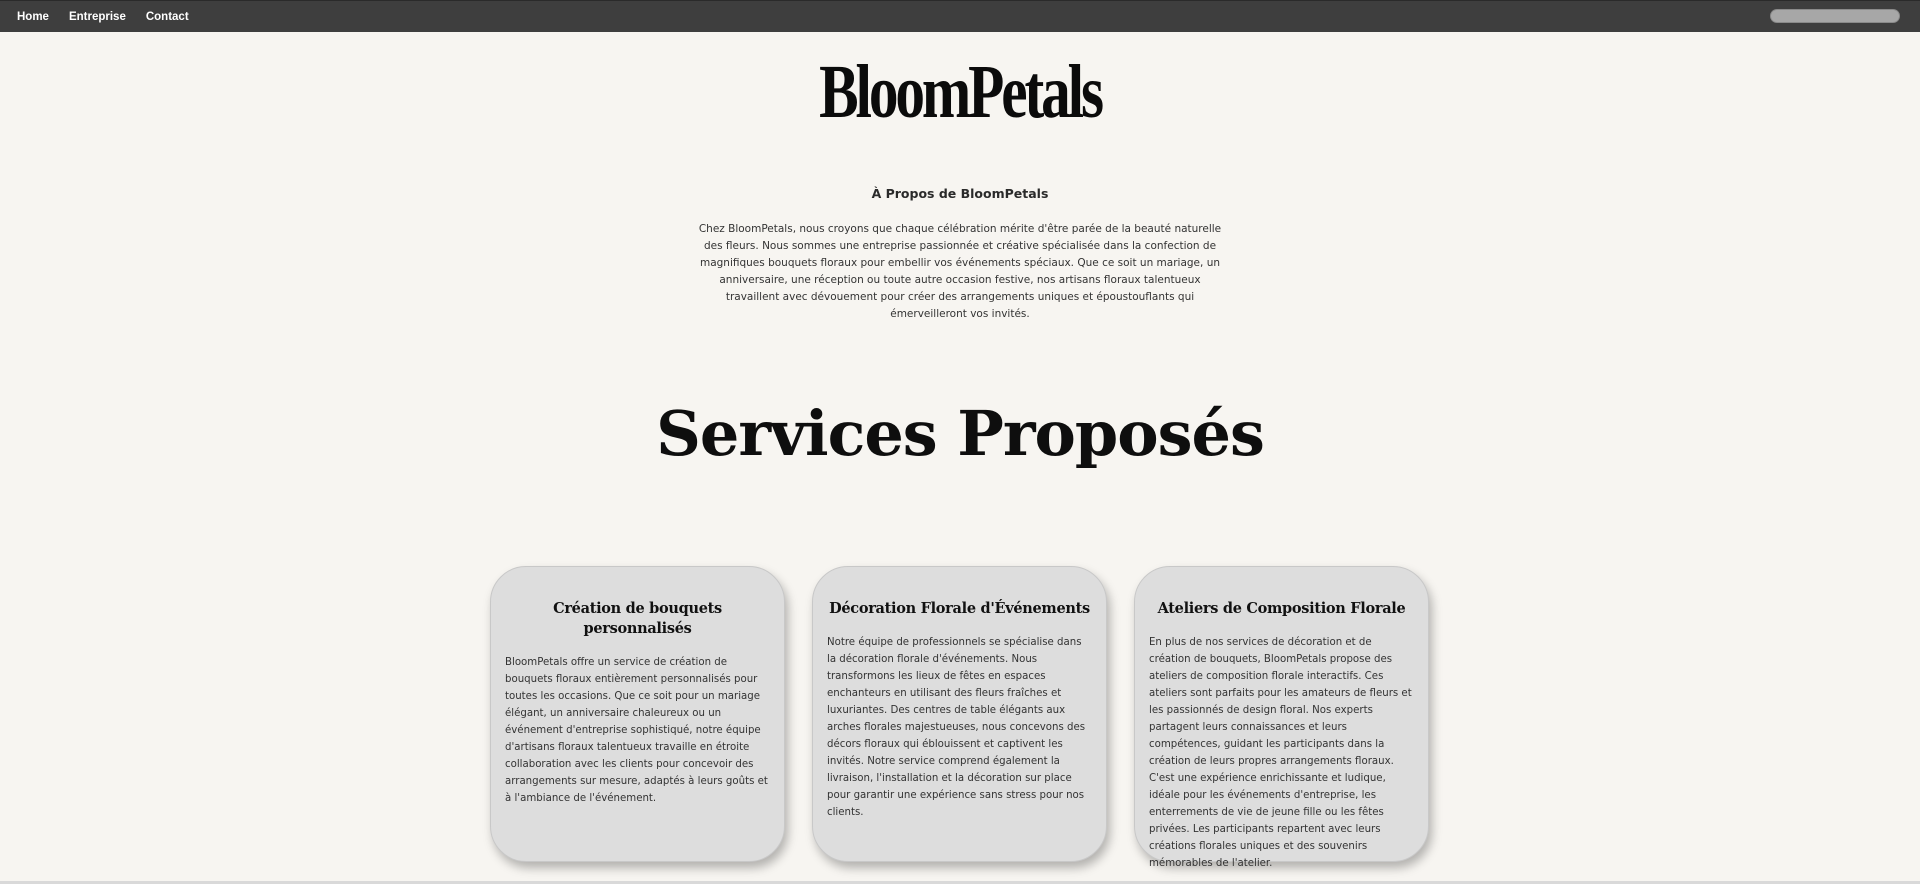  What do you see at coordinates (960, 193) in the screenshot?
I see `about-title: À Propos de BloomPetals` at bounding box center [960, 193].